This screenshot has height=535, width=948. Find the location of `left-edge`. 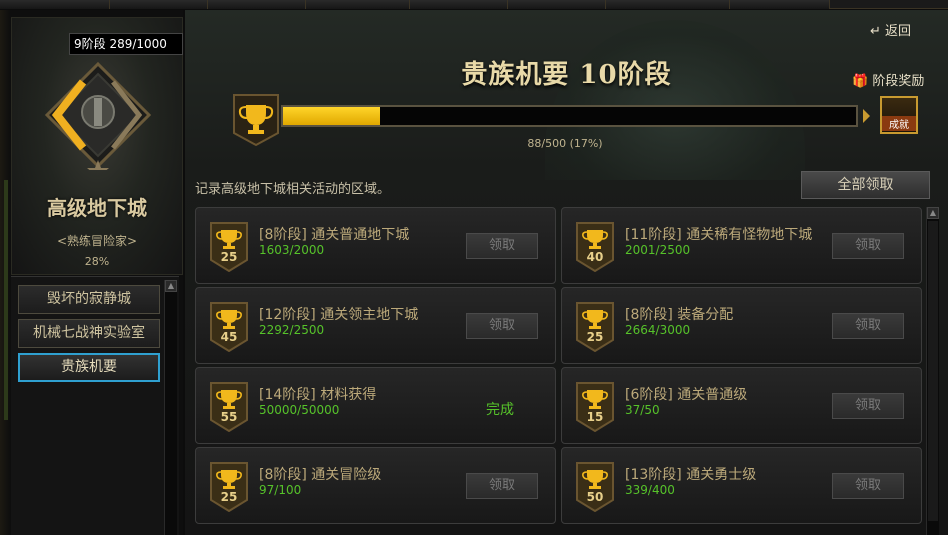

left-edge is located at coordinates (5, 272).